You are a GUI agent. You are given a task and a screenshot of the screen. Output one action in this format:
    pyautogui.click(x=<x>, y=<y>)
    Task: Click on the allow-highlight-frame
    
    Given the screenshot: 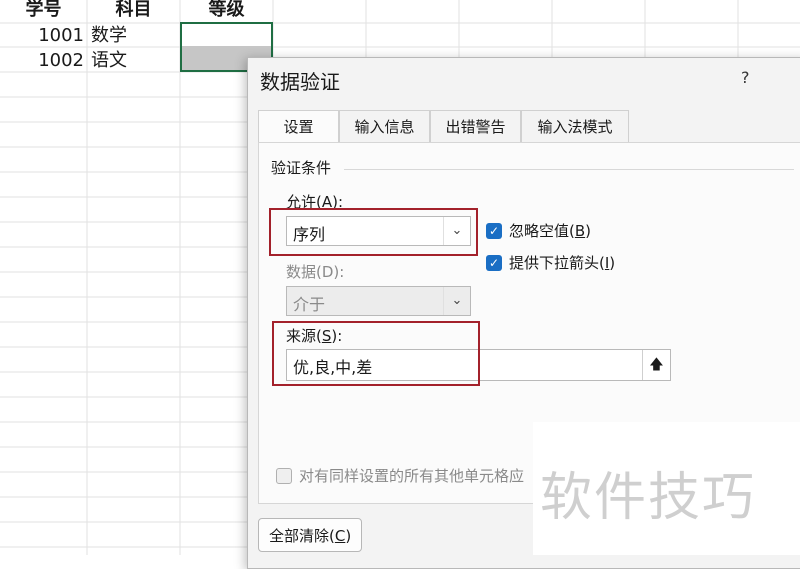 What is the action you would take?
    pyautogui.click(x=373, y=232)
    